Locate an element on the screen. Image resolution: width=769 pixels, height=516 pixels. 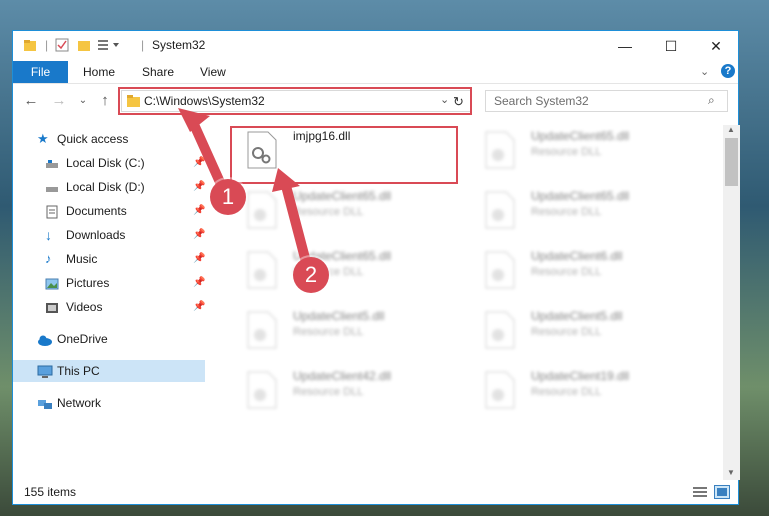
step-badge-2: 2 is located at coordinates (311, 275).